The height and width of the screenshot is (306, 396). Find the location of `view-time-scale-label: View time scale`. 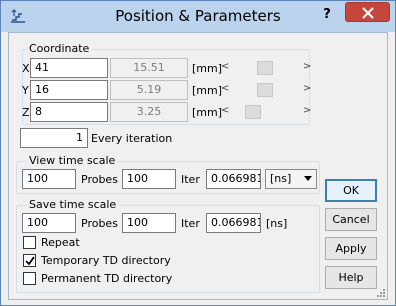

view-time-scale-label: View time scale is located at coordinates (72, 160).